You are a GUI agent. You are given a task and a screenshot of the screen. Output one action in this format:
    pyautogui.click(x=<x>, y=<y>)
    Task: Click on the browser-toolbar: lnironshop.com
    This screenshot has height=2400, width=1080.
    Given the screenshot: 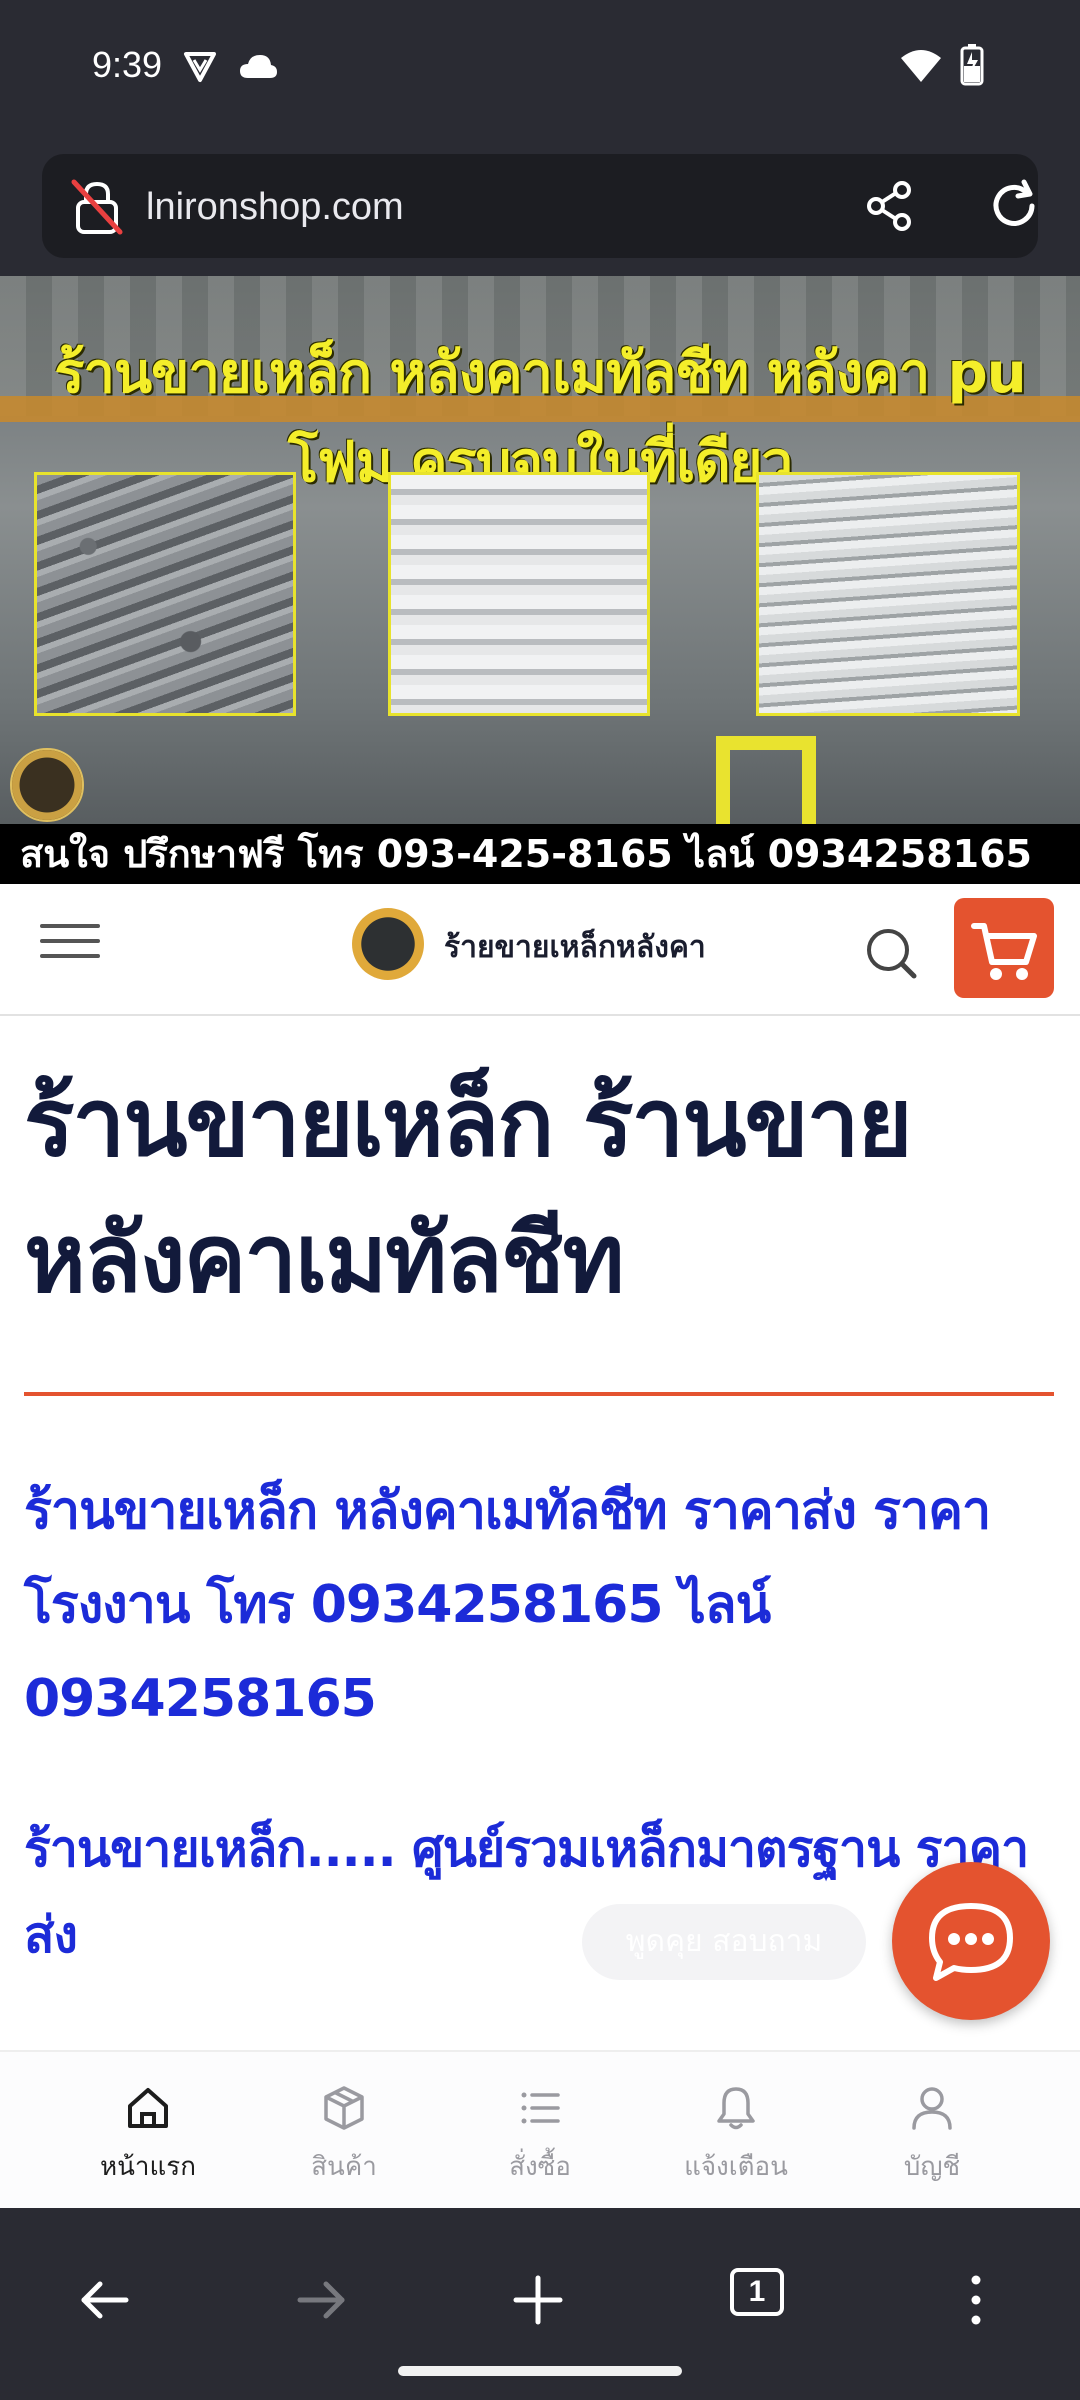 What is the action you would take?
    pyautogui.click(x=540, y=208)
    